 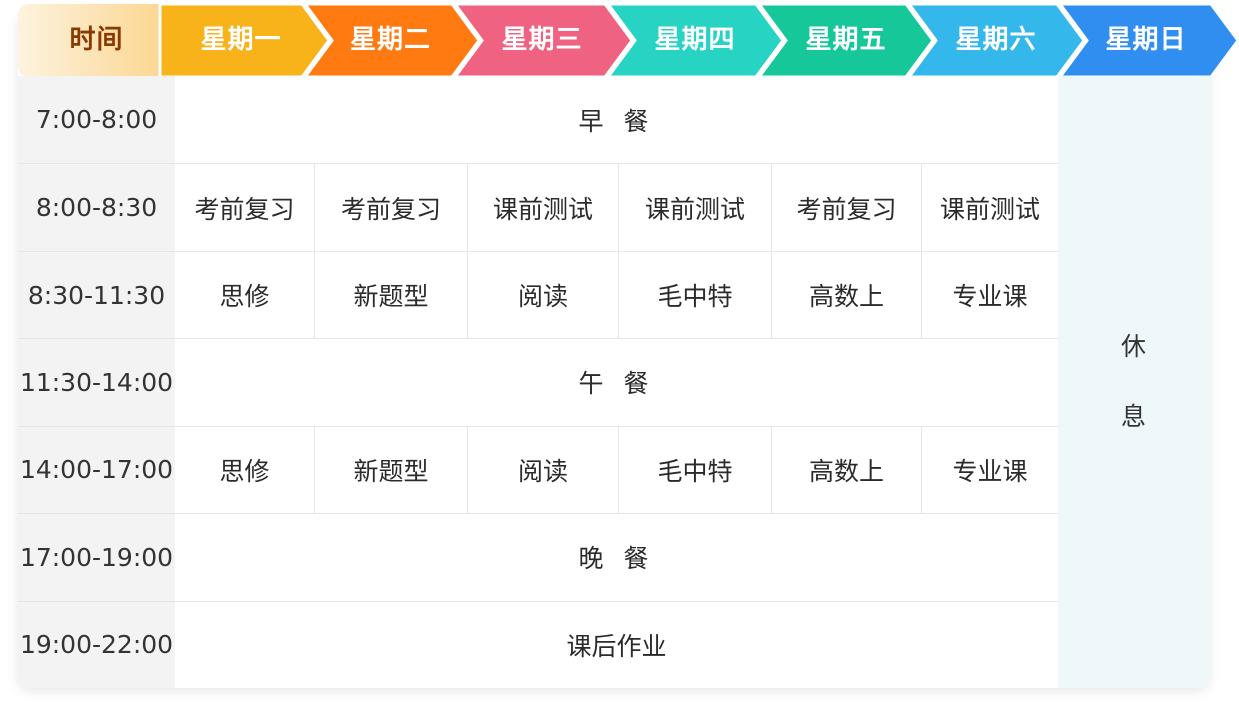 What do you see at coordinates (96, 40) in the screenshot?
I see `time-column-header: 时间` at bounding box center [96, 40].